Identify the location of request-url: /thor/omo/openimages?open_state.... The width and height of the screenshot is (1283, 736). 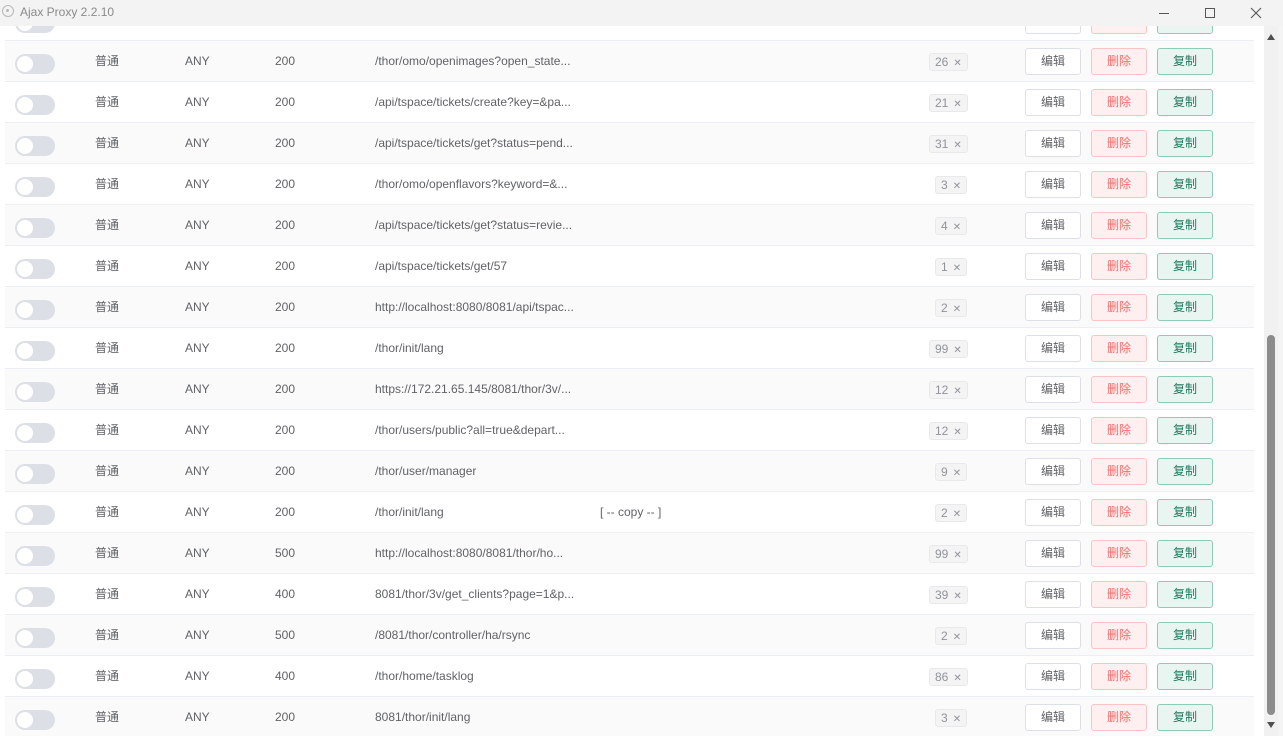
(473, 61).